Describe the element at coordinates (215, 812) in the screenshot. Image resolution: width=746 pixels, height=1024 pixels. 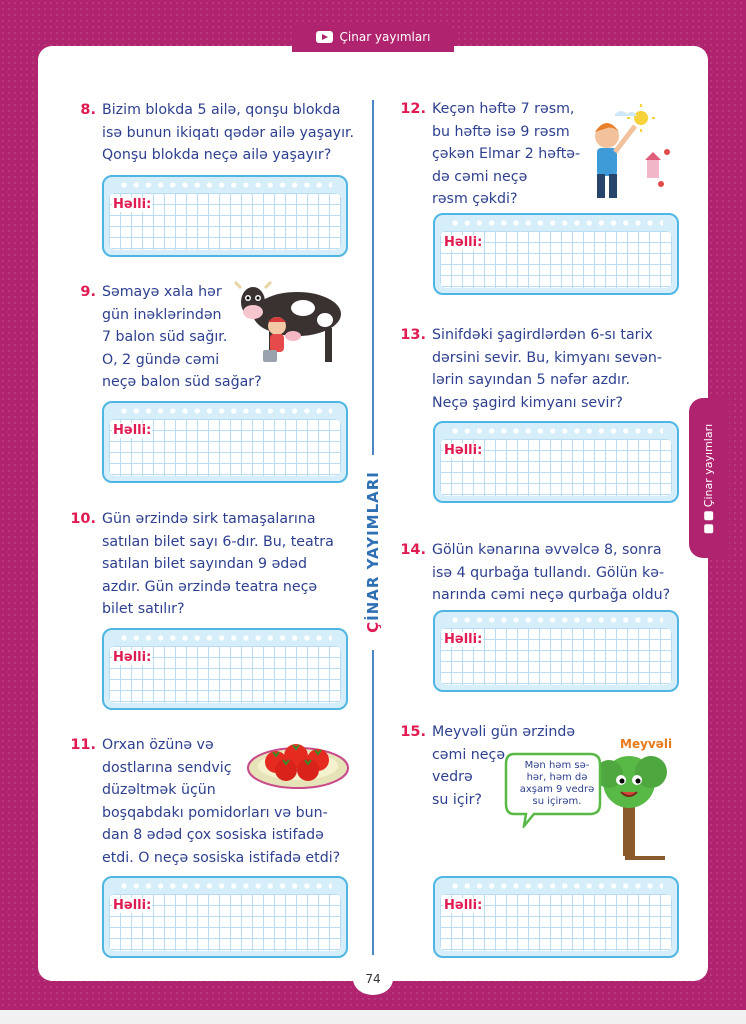
I see `problem-line: boşqabdakı pomidorları və bun-` at that location.